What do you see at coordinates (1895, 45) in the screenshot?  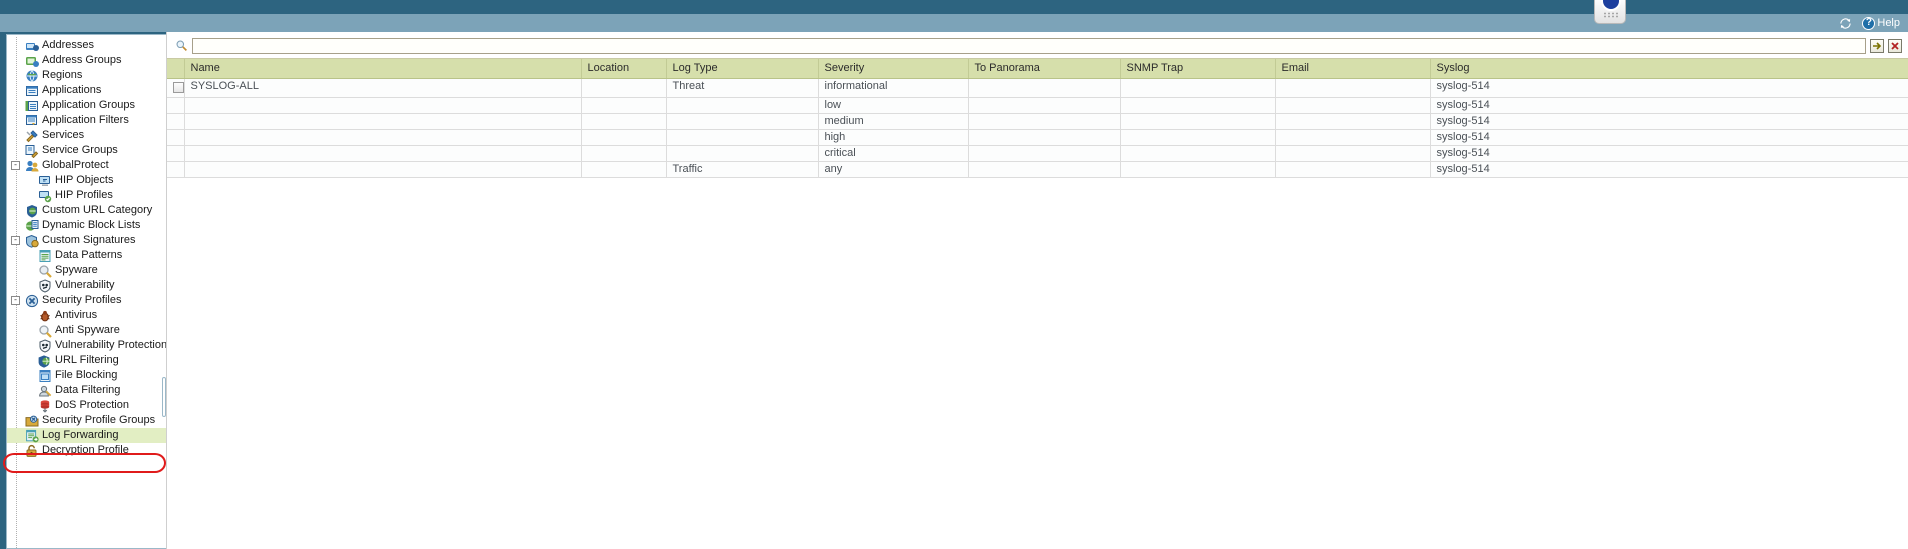 I see `clear-filter-button` at bounding box center [1895, 45].